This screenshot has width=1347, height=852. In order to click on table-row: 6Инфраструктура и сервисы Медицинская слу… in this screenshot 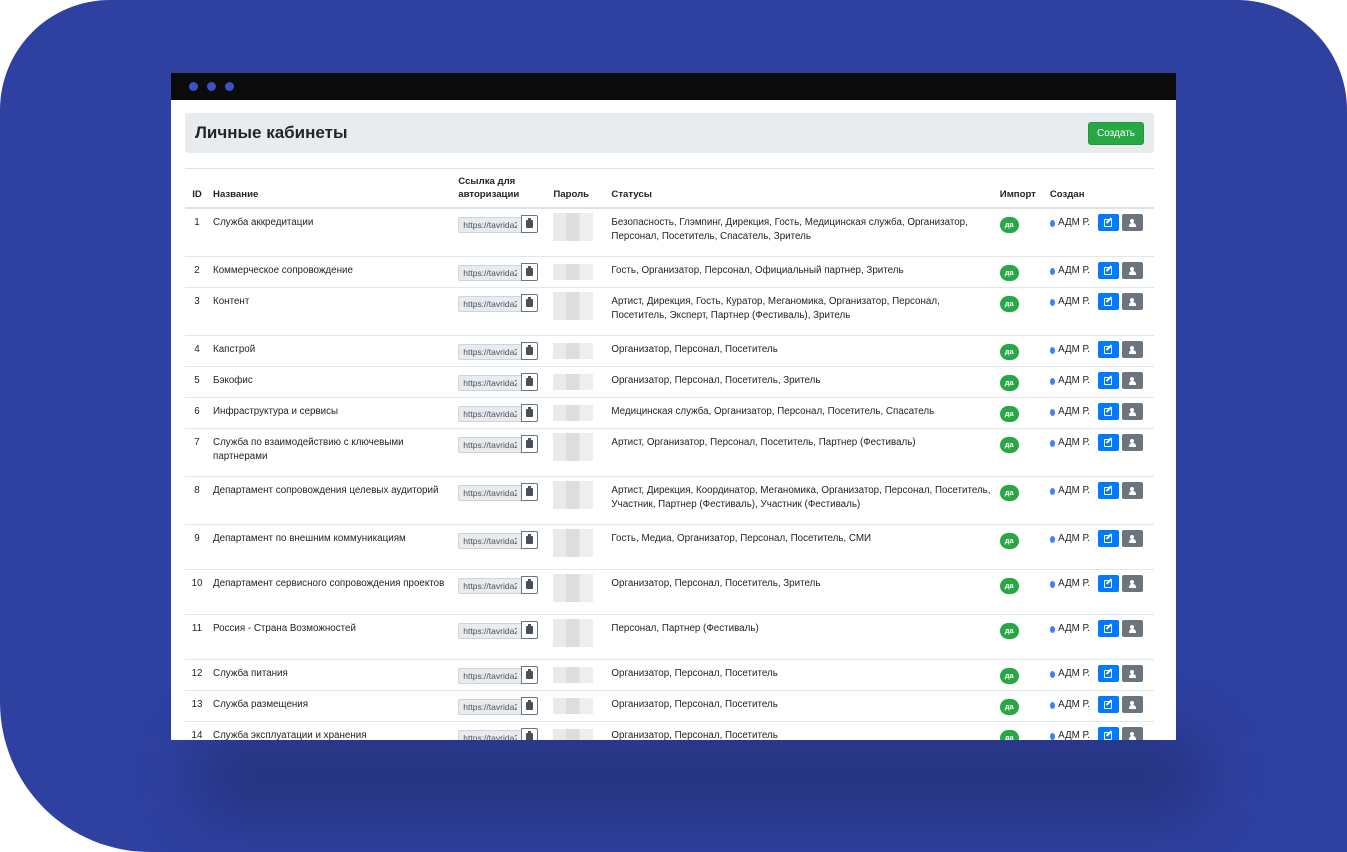, I will do `click(669, 413)`.